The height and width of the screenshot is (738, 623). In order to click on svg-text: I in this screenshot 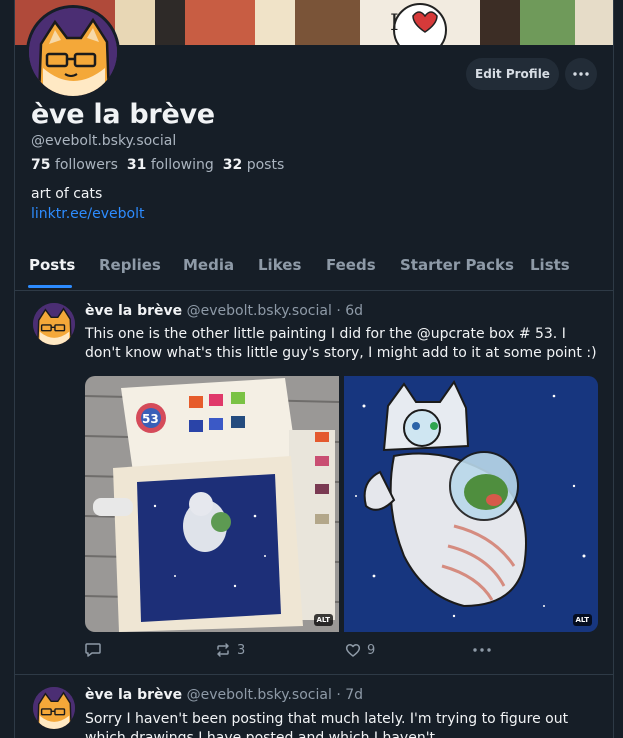, I will do `click(394, 23)`.